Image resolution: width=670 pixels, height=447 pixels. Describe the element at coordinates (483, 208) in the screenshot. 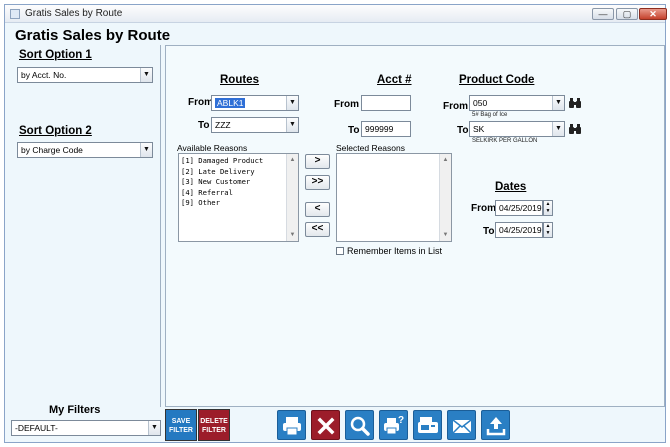

I see `dates-from-label: From` at that location.